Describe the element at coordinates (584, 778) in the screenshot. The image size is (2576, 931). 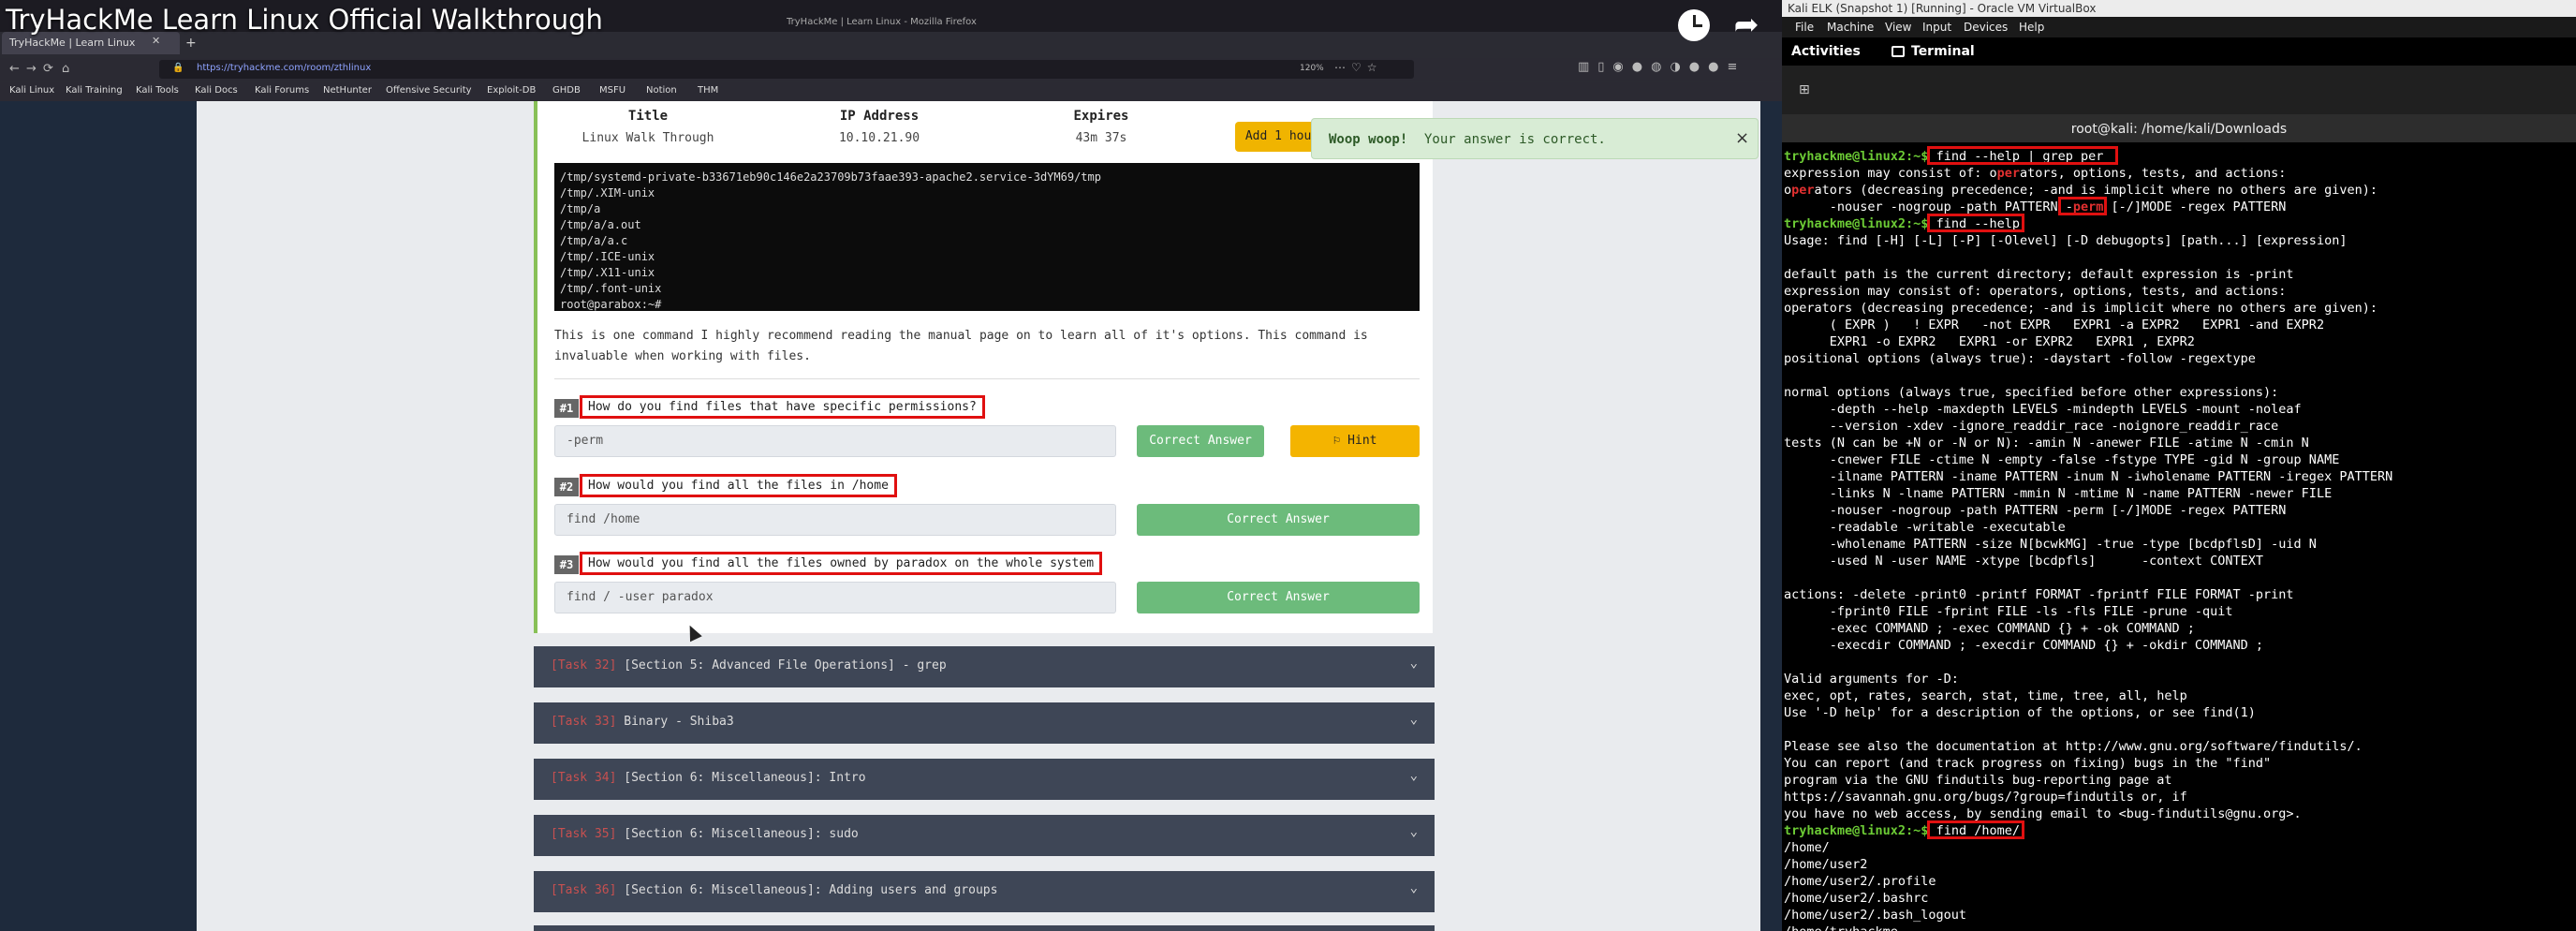
I see `task-number: [Task 34]` at that location.